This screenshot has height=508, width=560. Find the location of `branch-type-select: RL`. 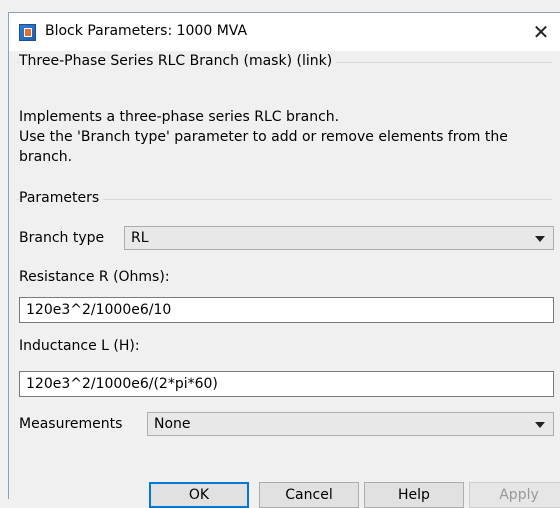

branch-type-select: RL is located at coordinates (339, 238).